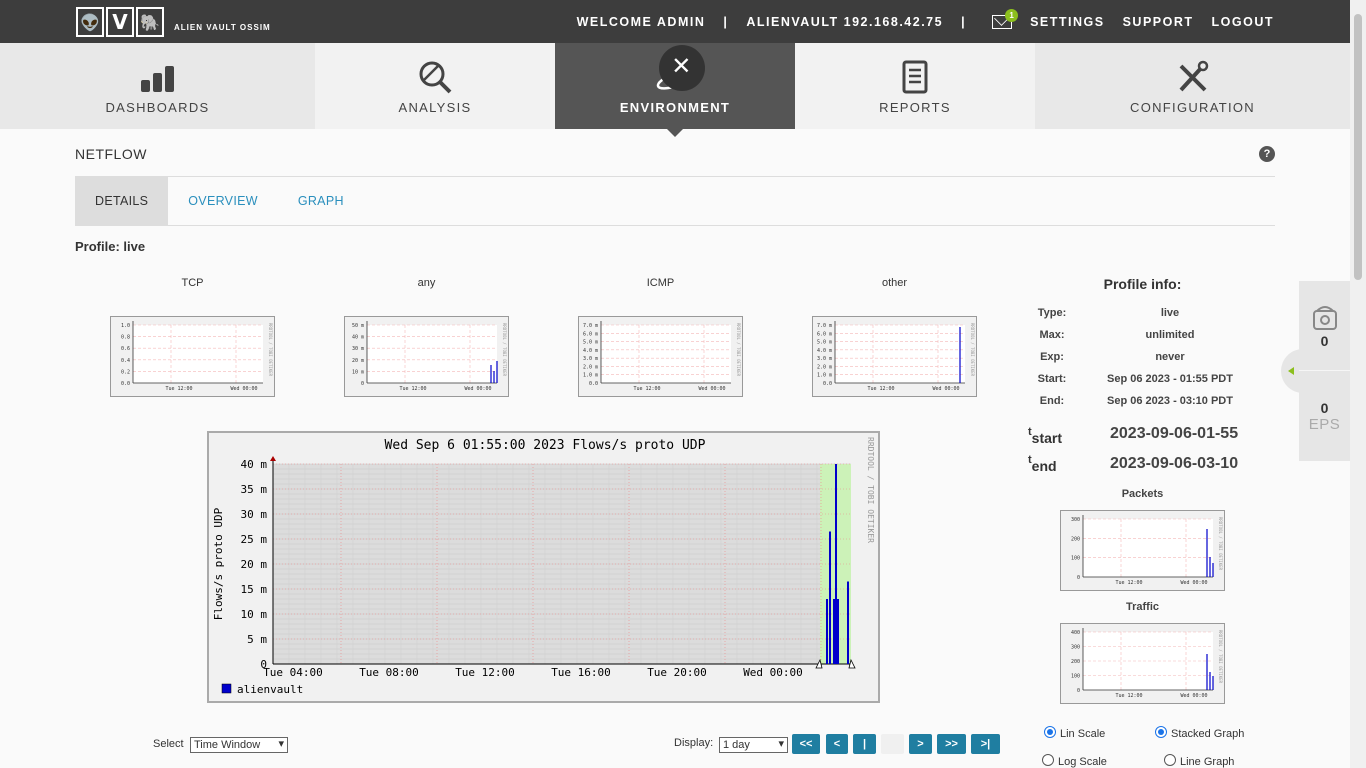 This screenshot has height=768, width=1366. I want to click on disk-icon, so click(1324, 317).